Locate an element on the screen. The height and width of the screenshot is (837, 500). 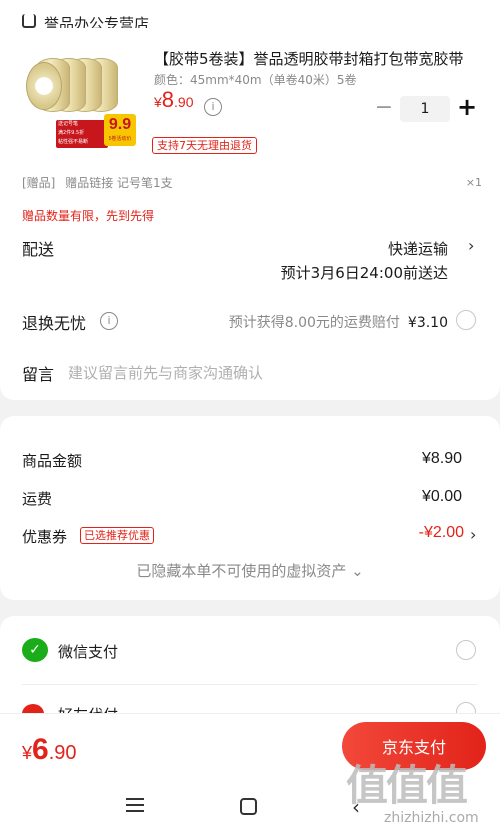
shipping-row: 运费 ¥0.00 is located at coordinates (242, 498).